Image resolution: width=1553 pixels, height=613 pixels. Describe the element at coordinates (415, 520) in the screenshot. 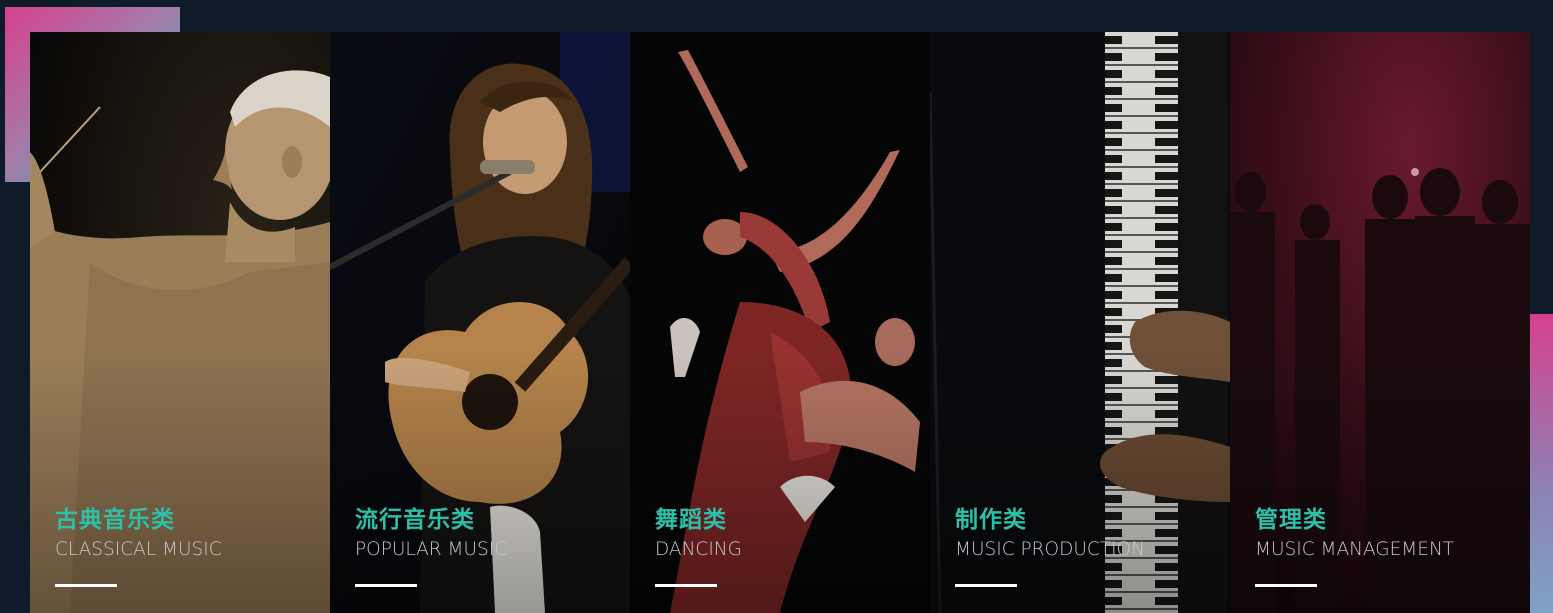

I see `category-title-cn: 流行音乐类` at that location.